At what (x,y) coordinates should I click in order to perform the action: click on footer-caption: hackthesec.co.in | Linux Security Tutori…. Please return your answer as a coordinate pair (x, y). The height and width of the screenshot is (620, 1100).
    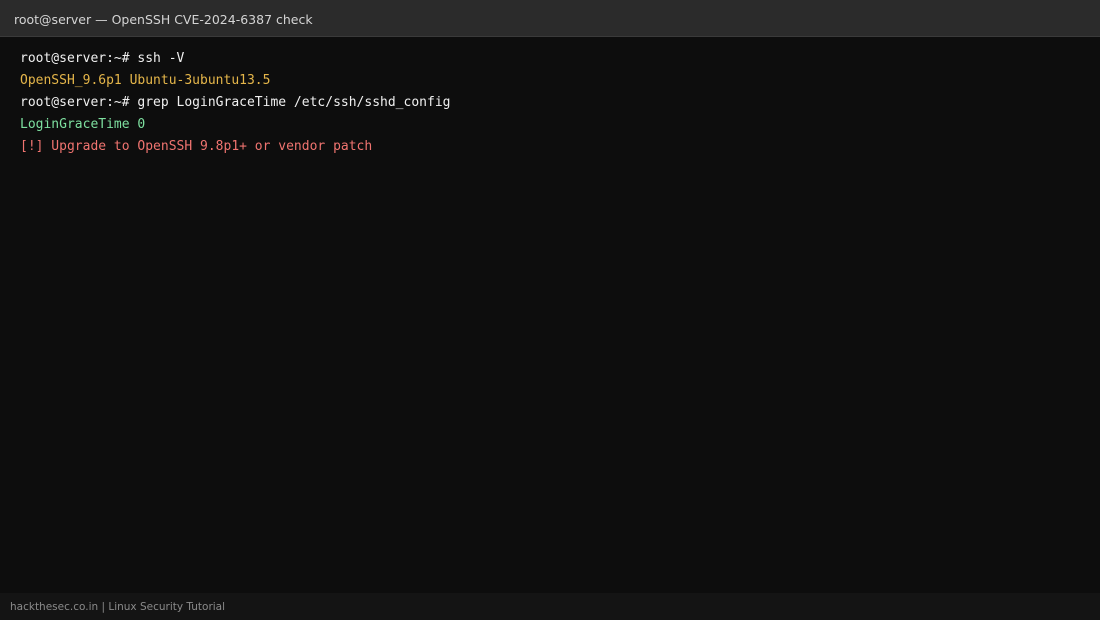
    Looking at the image, I should click on (118, 607).